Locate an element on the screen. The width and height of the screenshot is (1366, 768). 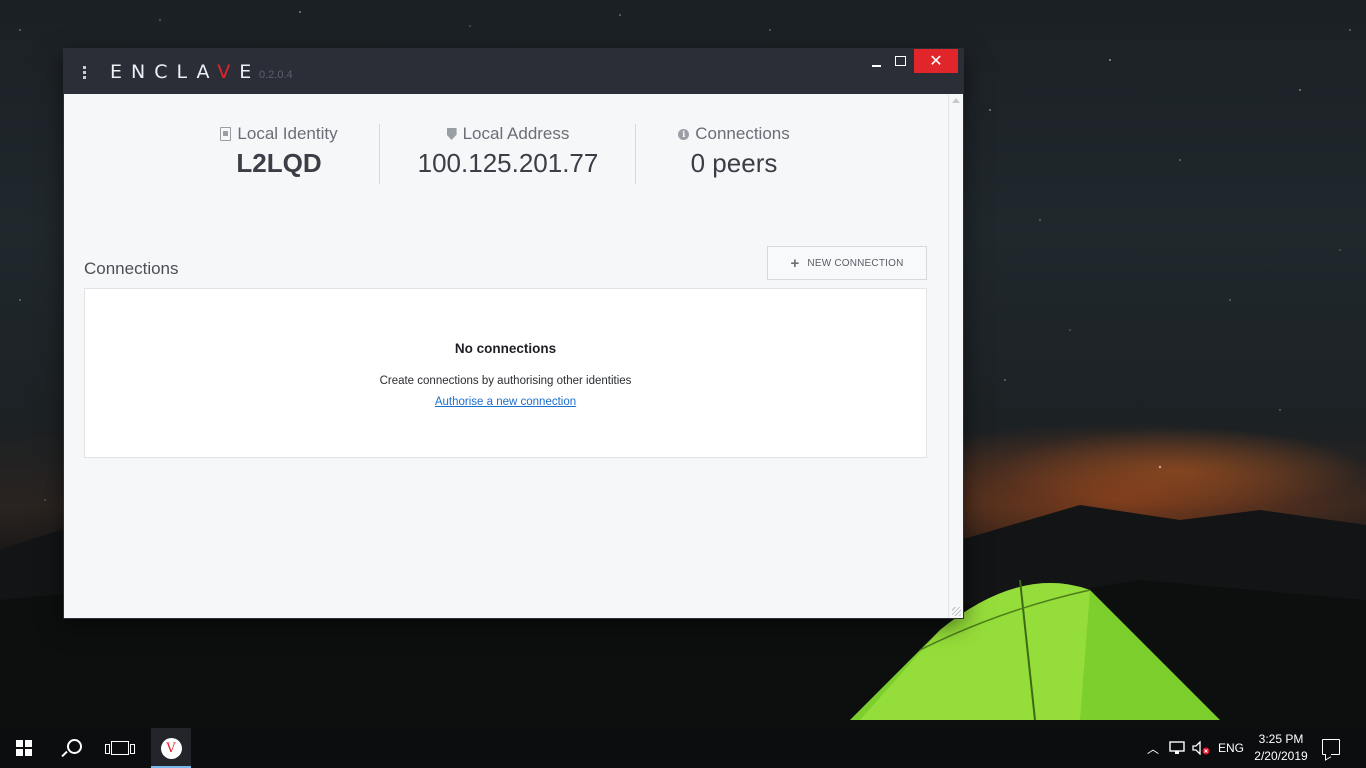
plus-icon: + is located at coordinates (795, 263).